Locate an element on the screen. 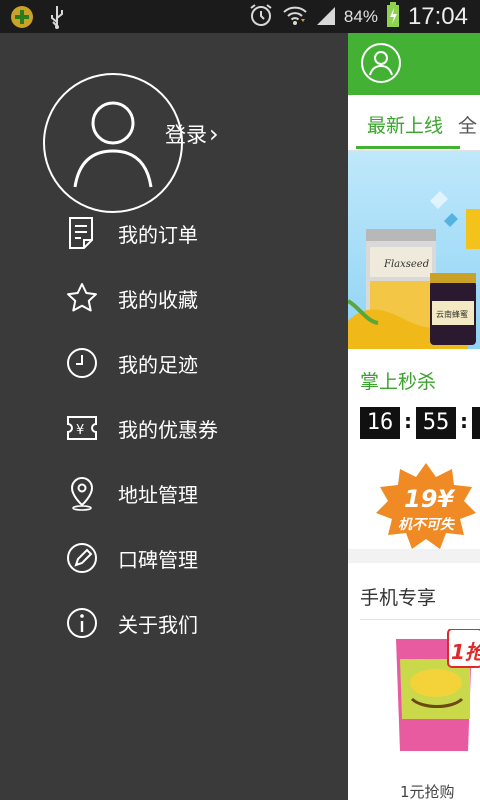 The width and height of the screenshot is (480, 800). promo-banner: Flaxseed 云南蜂蜜 is located at coordinates (414, 250).